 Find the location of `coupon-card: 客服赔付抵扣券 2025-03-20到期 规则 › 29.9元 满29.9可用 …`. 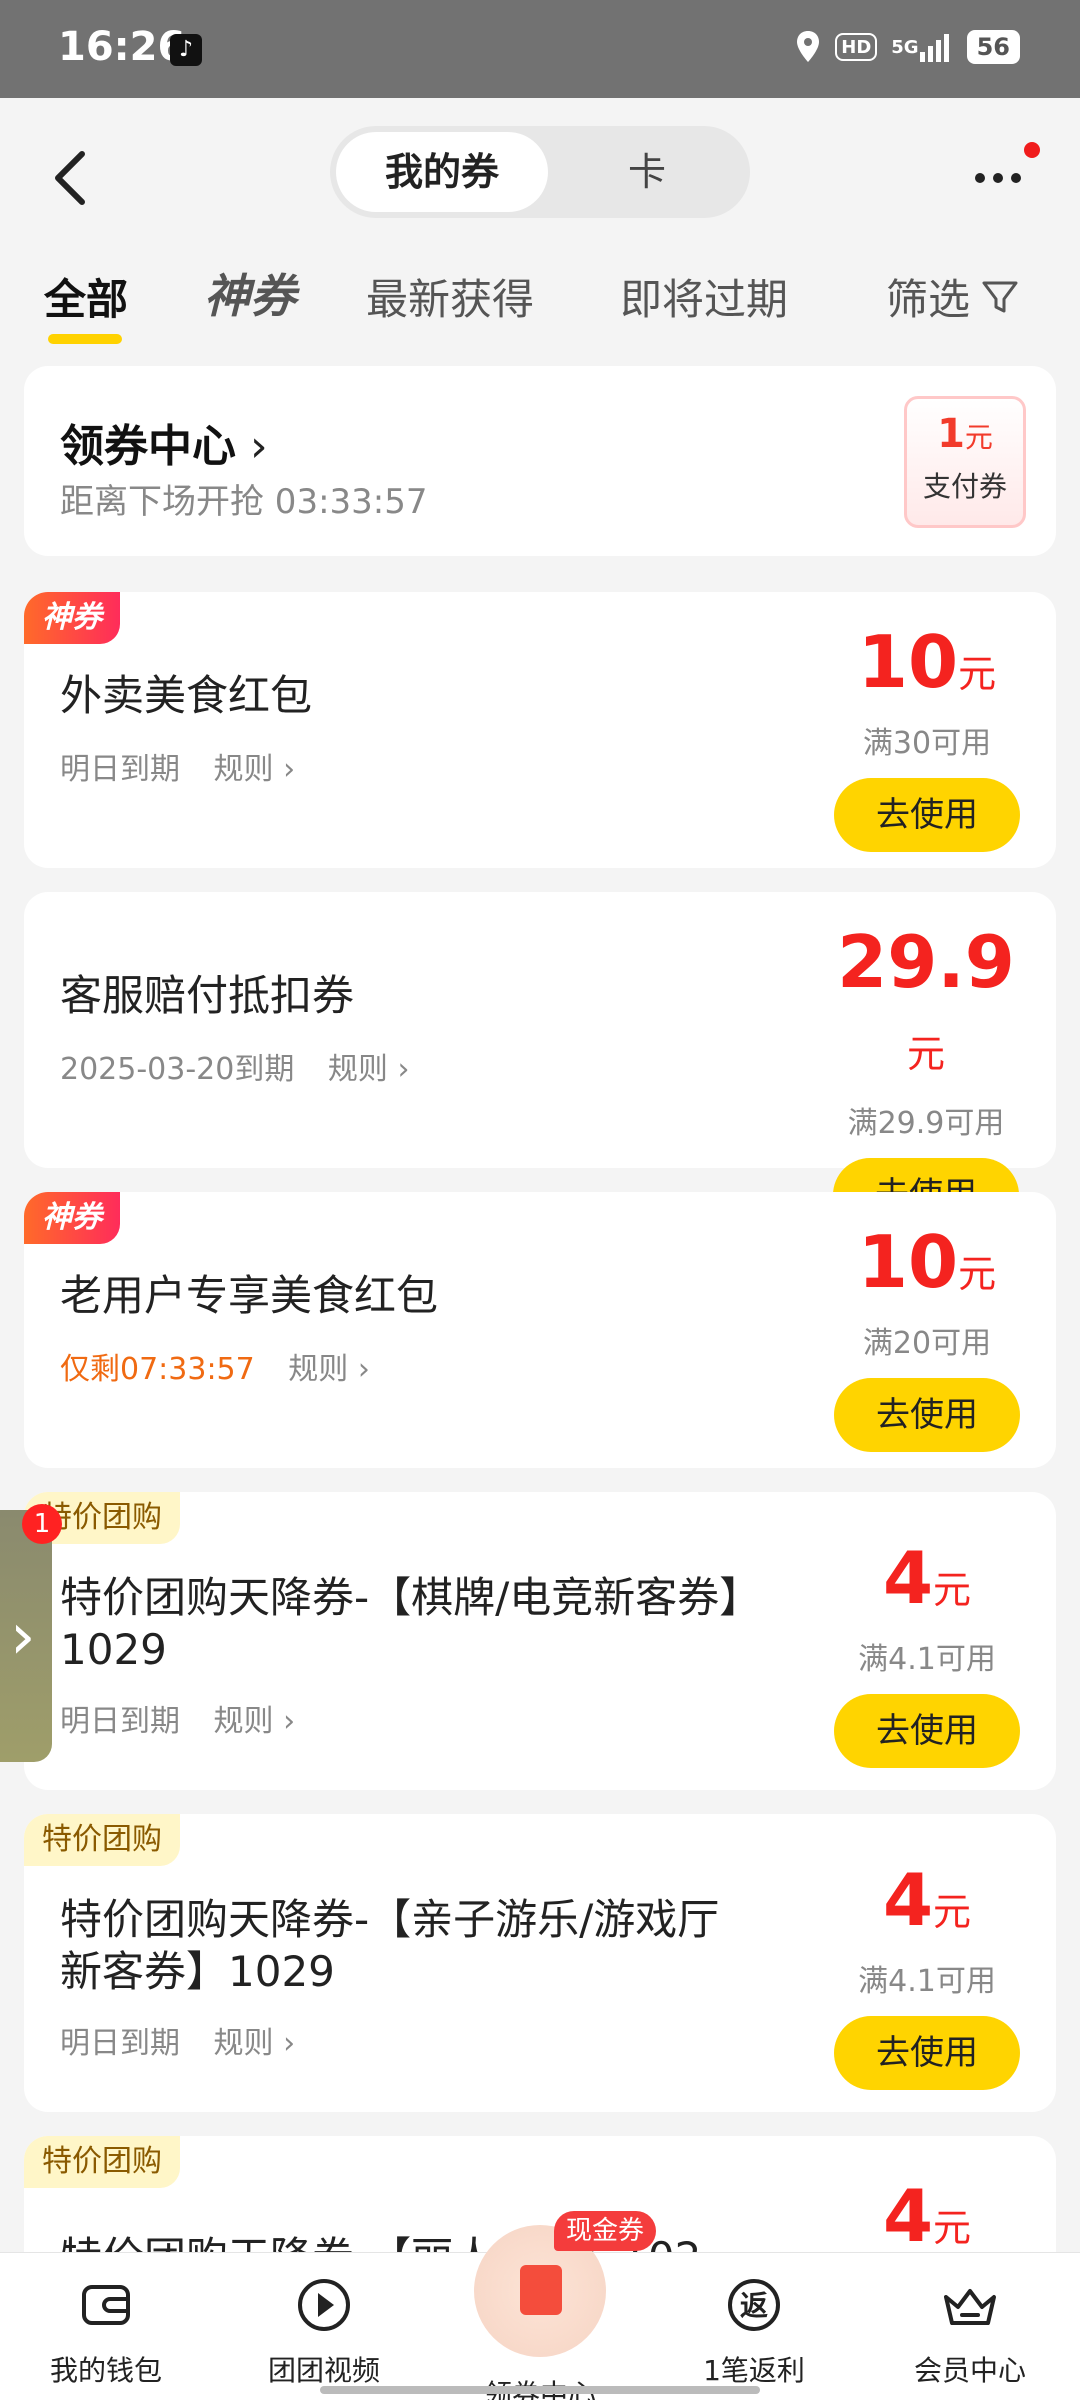

coupon-card: 客服赔付抵扣券 2025-03-20到期 规则 › 29.9元 满29.9可用 … is located at coordinates (540, 1062).